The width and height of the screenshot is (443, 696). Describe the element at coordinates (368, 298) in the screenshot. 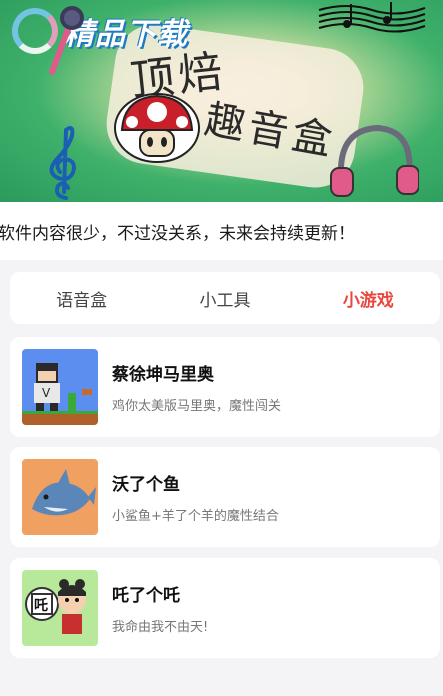

I see `tab-mini-games: 小游戏` at that location.